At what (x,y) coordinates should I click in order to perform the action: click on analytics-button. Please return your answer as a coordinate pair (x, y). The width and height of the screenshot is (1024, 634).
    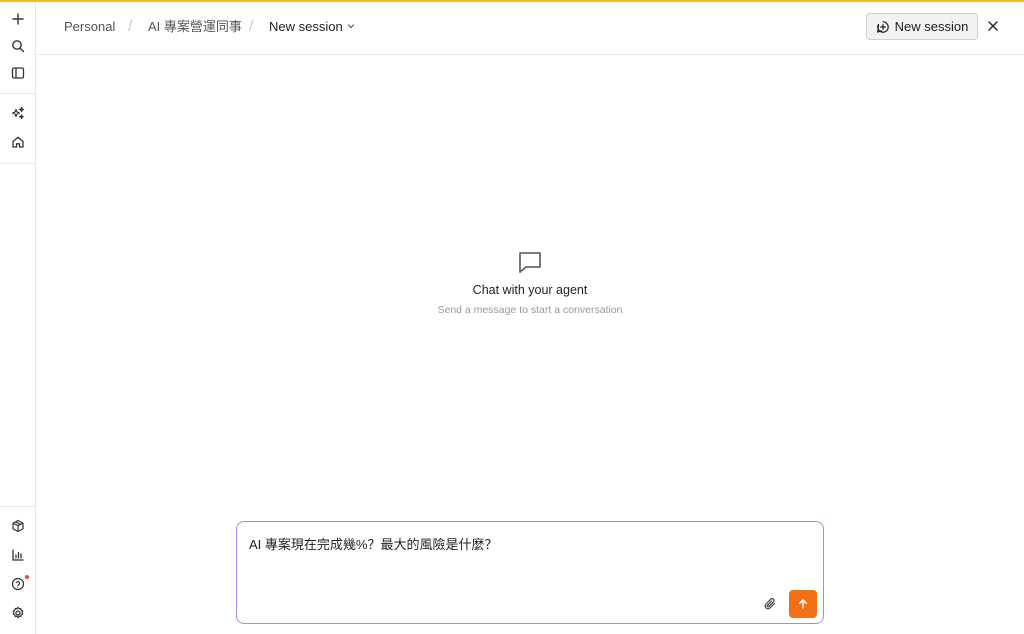
    Looking at the image, I should click on (18, 555).